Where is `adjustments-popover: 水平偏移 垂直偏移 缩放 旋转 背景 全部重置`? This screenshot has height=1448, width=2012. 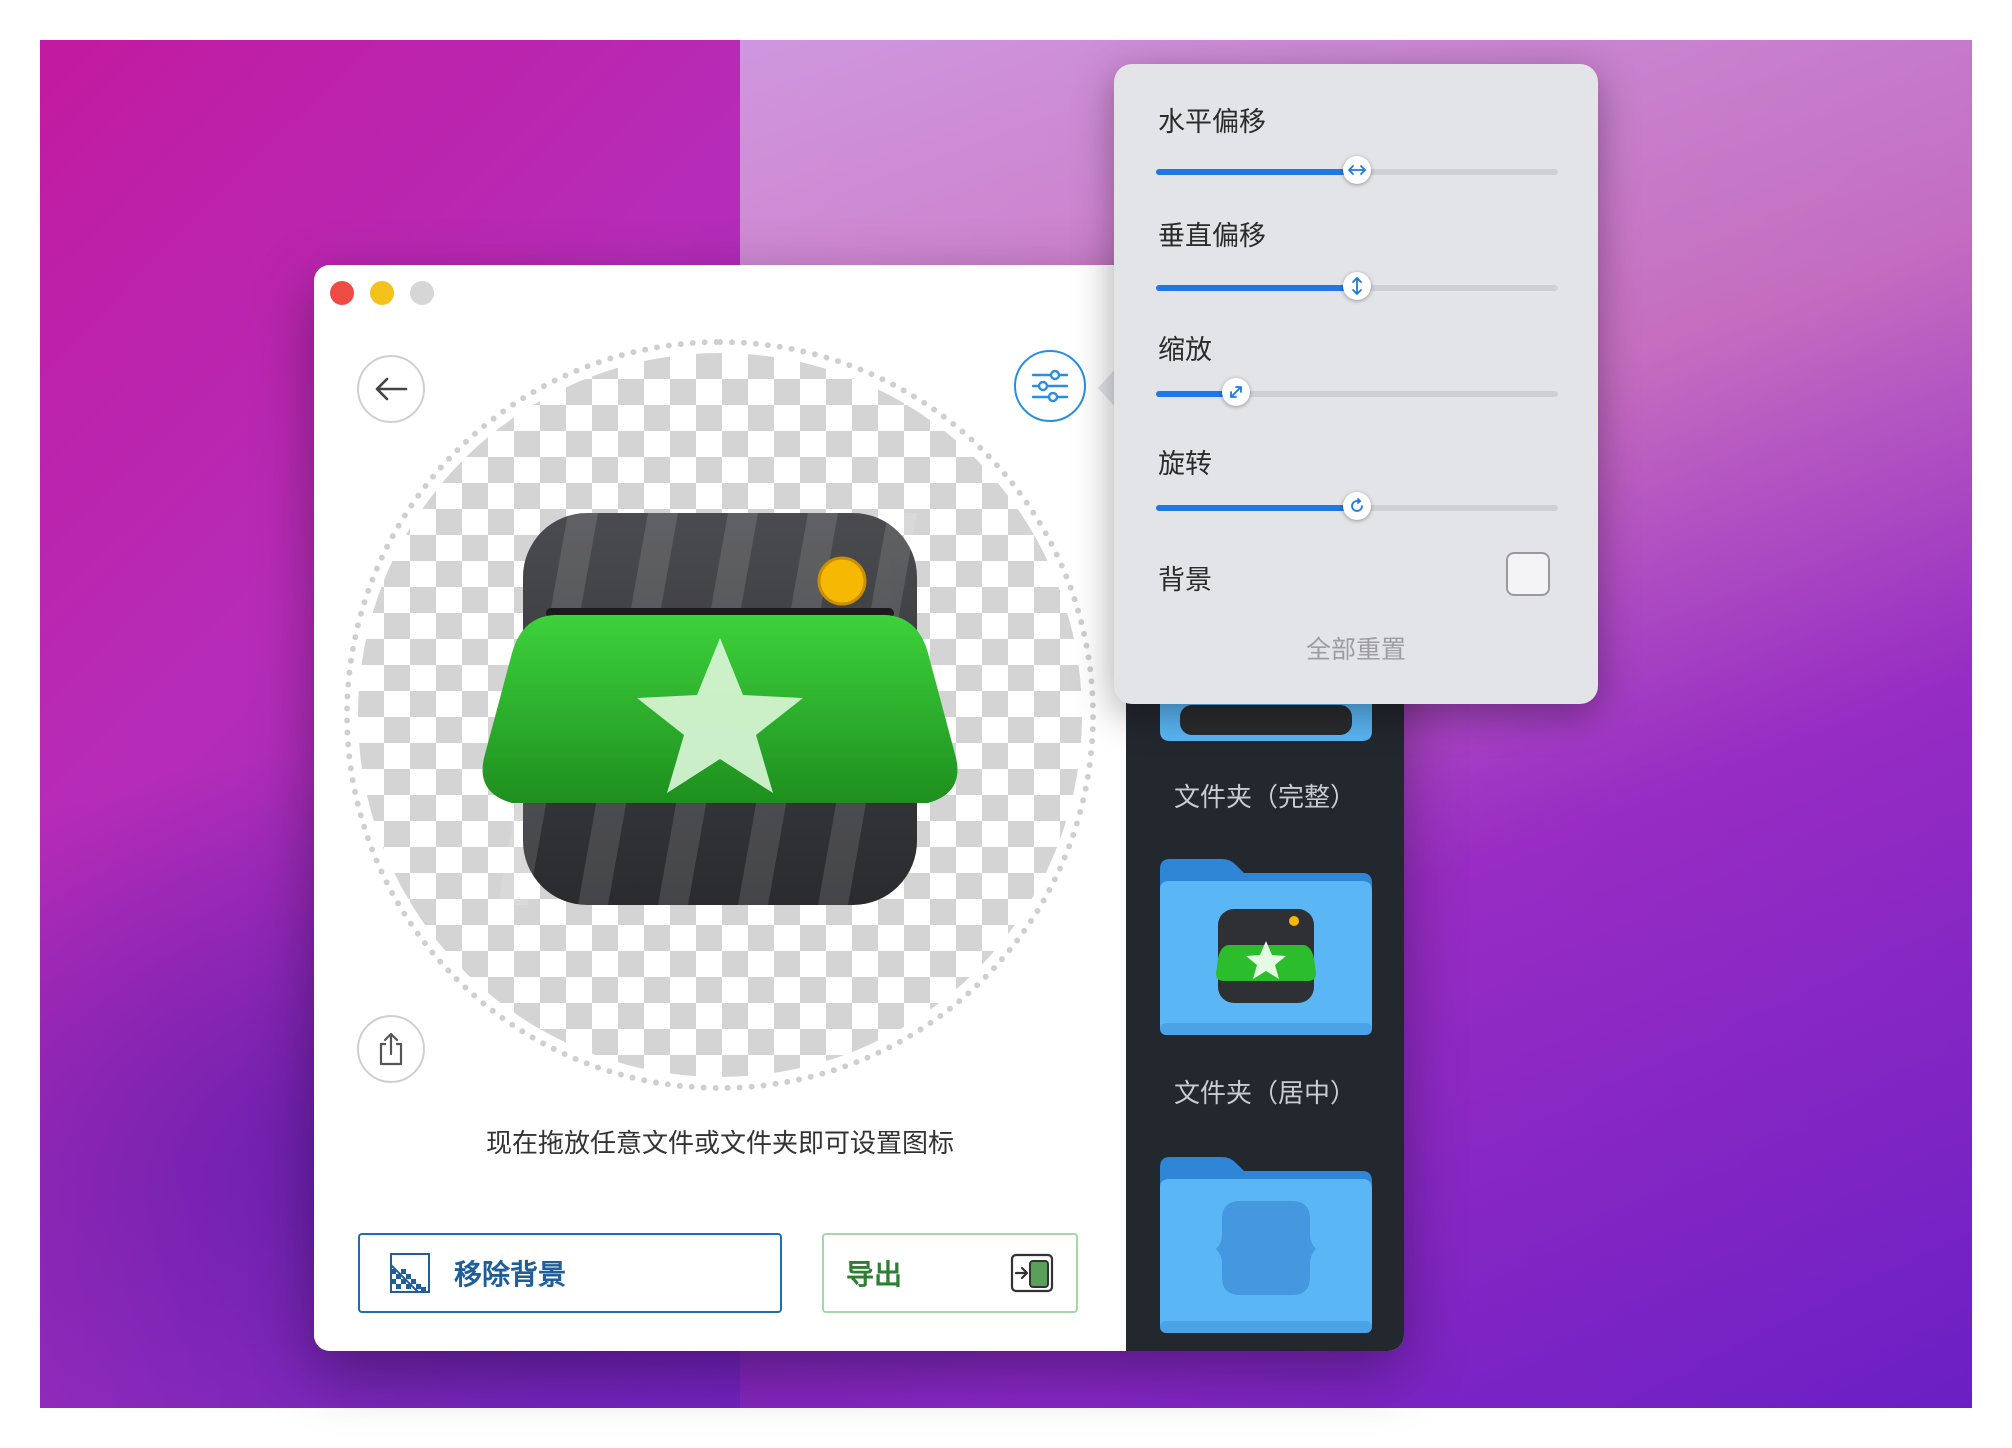 adjustments-popover: 水平偏移 垂直偏移 缩放 旋转 背景 全部重置 is located at coordinates (1356, 384).